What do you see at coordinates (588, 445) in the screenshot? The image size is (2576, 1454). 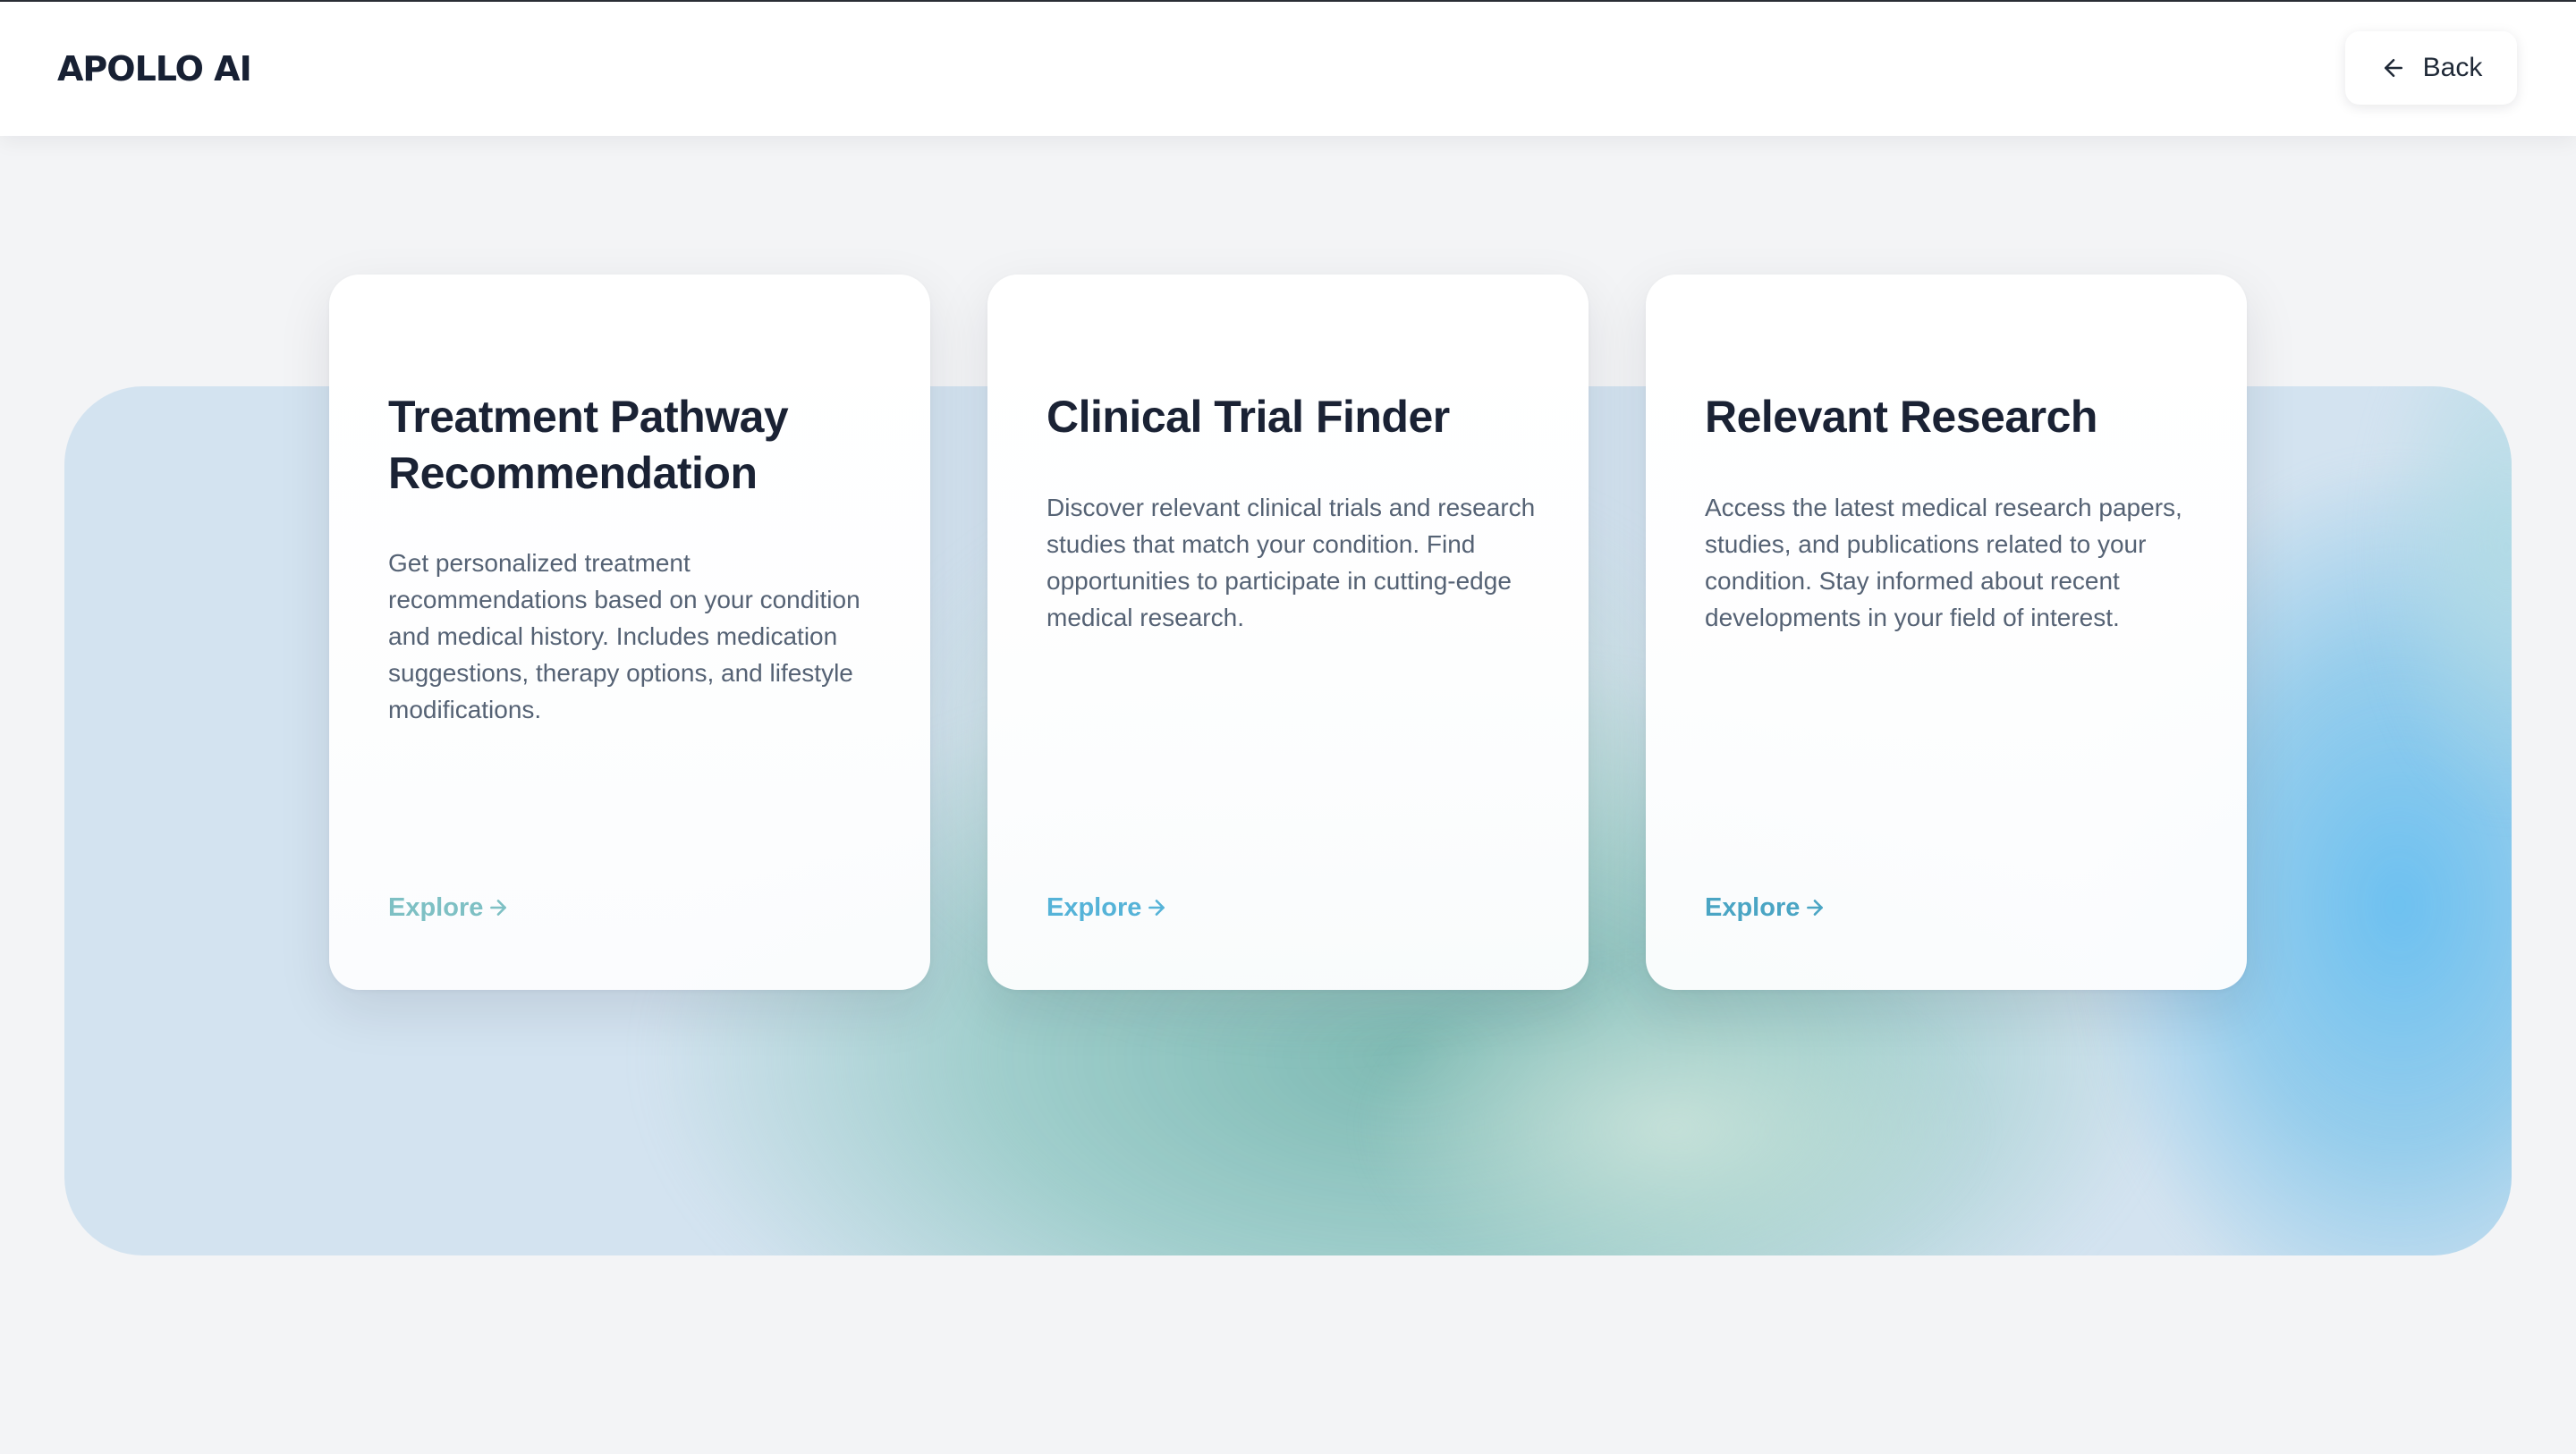 I see `card-title: Treatment Pathway Recommendation` at bounding box center [588, 445].